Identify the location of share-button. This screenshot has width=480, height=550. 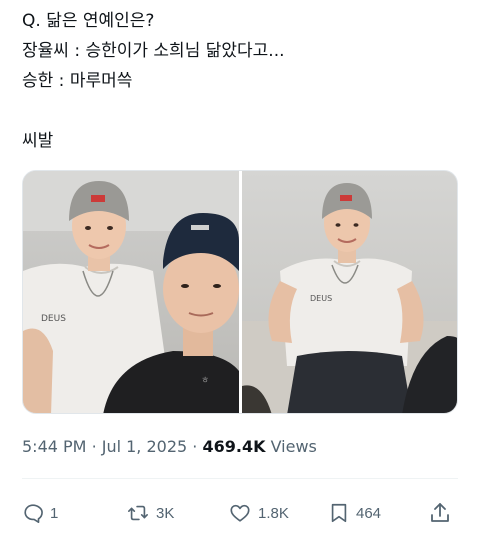
(440, 513).